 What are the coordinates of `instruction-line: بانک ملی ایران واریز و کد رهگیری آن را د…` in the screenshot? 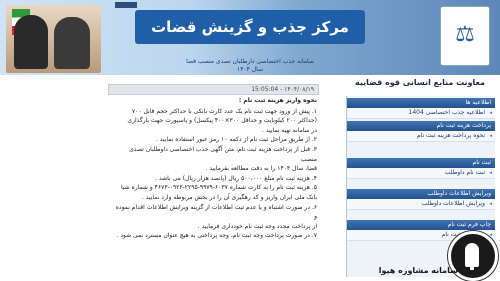 It's located at (229, 197).